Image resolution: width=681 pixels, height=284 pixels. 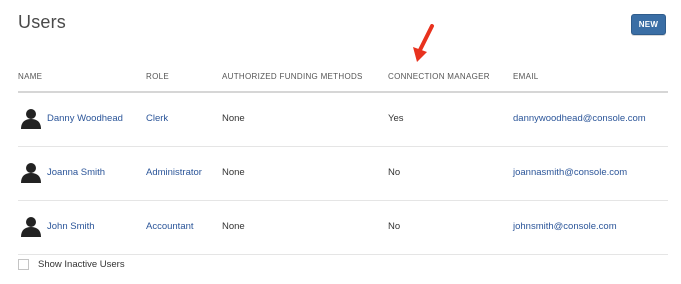 What do you see at coordinates (30, 76) in the screenshot?
I see `column-header-name: NAME` at bounding box center [30, 76].